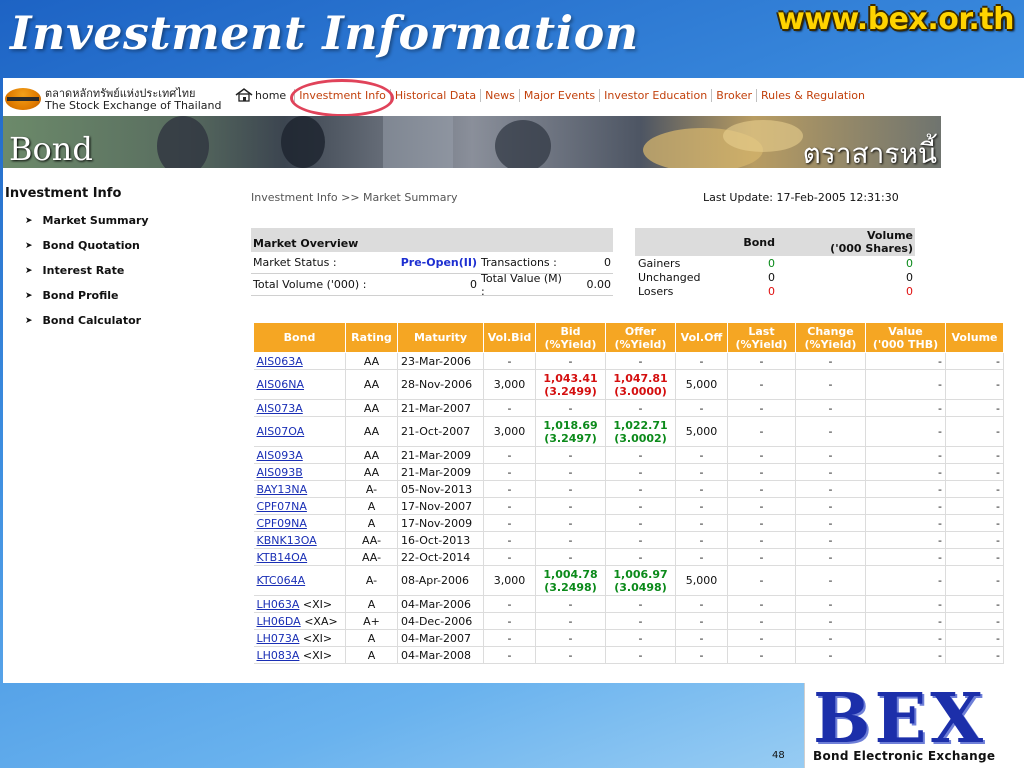  I want to click on sidebar-item-bond-quotation: ➤ Bond Quotation, so click(123, 245).